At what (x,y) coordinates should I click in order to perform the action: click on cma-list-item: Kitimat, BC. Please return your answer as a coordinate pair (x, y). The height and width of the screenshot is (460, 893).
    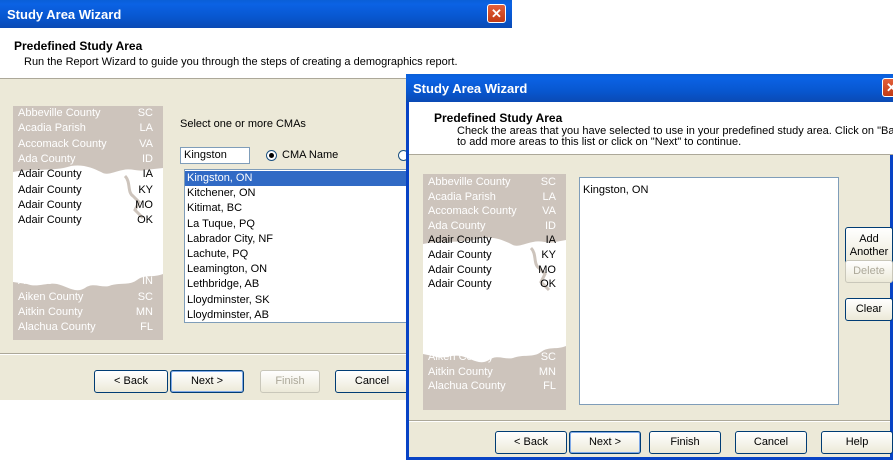
    Looking at the image, I should click on (304, 208).